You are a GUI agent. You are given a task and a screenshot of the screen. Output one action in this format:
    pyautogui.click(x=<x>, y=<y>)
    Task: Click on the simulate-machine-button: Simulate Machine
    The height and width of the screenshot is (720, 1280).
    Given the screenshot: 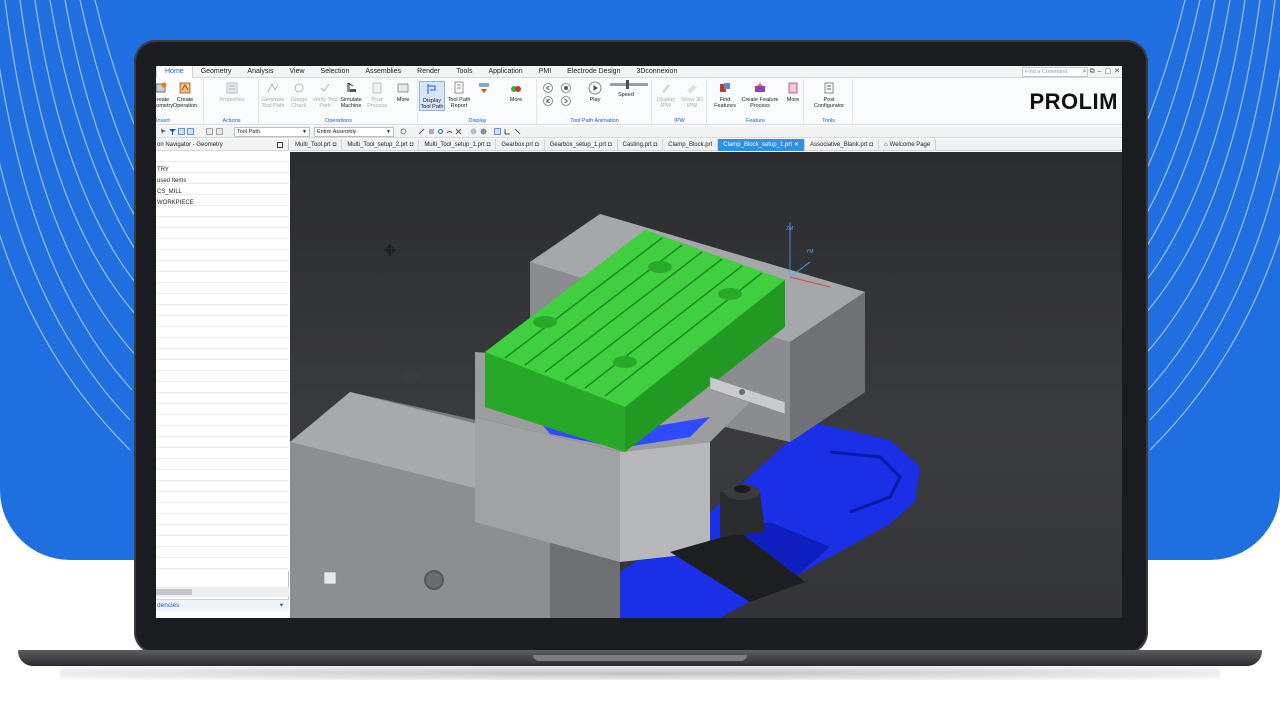 What is the action you would take?
    pyautogui.click(x=351, y=95)
    